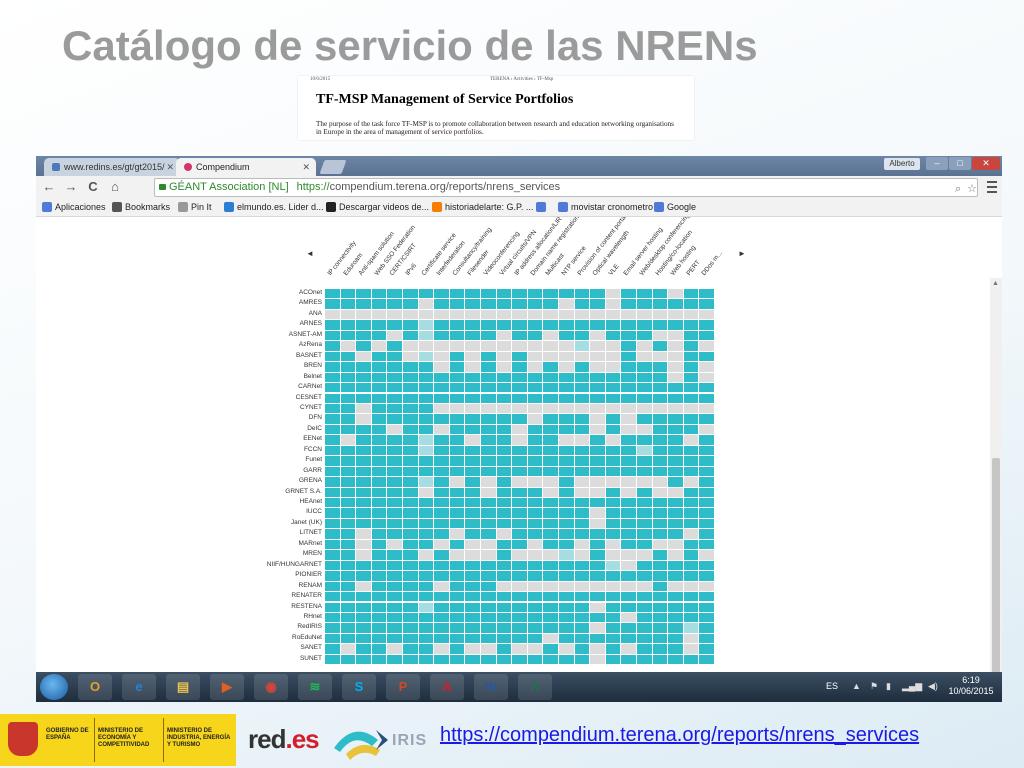  I want to click on search-icon: ⌕, so click(958, 189).